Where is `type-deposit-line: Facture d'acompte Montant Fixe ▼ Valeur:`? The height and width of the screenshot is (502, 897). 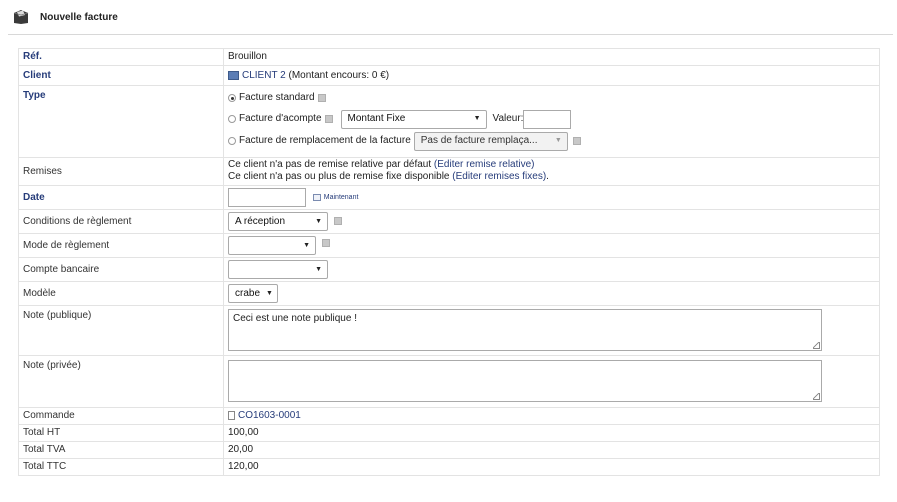
type-deposit-line: Facture d'acompte Montant Fixe ▼ Valeur: is located at coordinates (551, 119).